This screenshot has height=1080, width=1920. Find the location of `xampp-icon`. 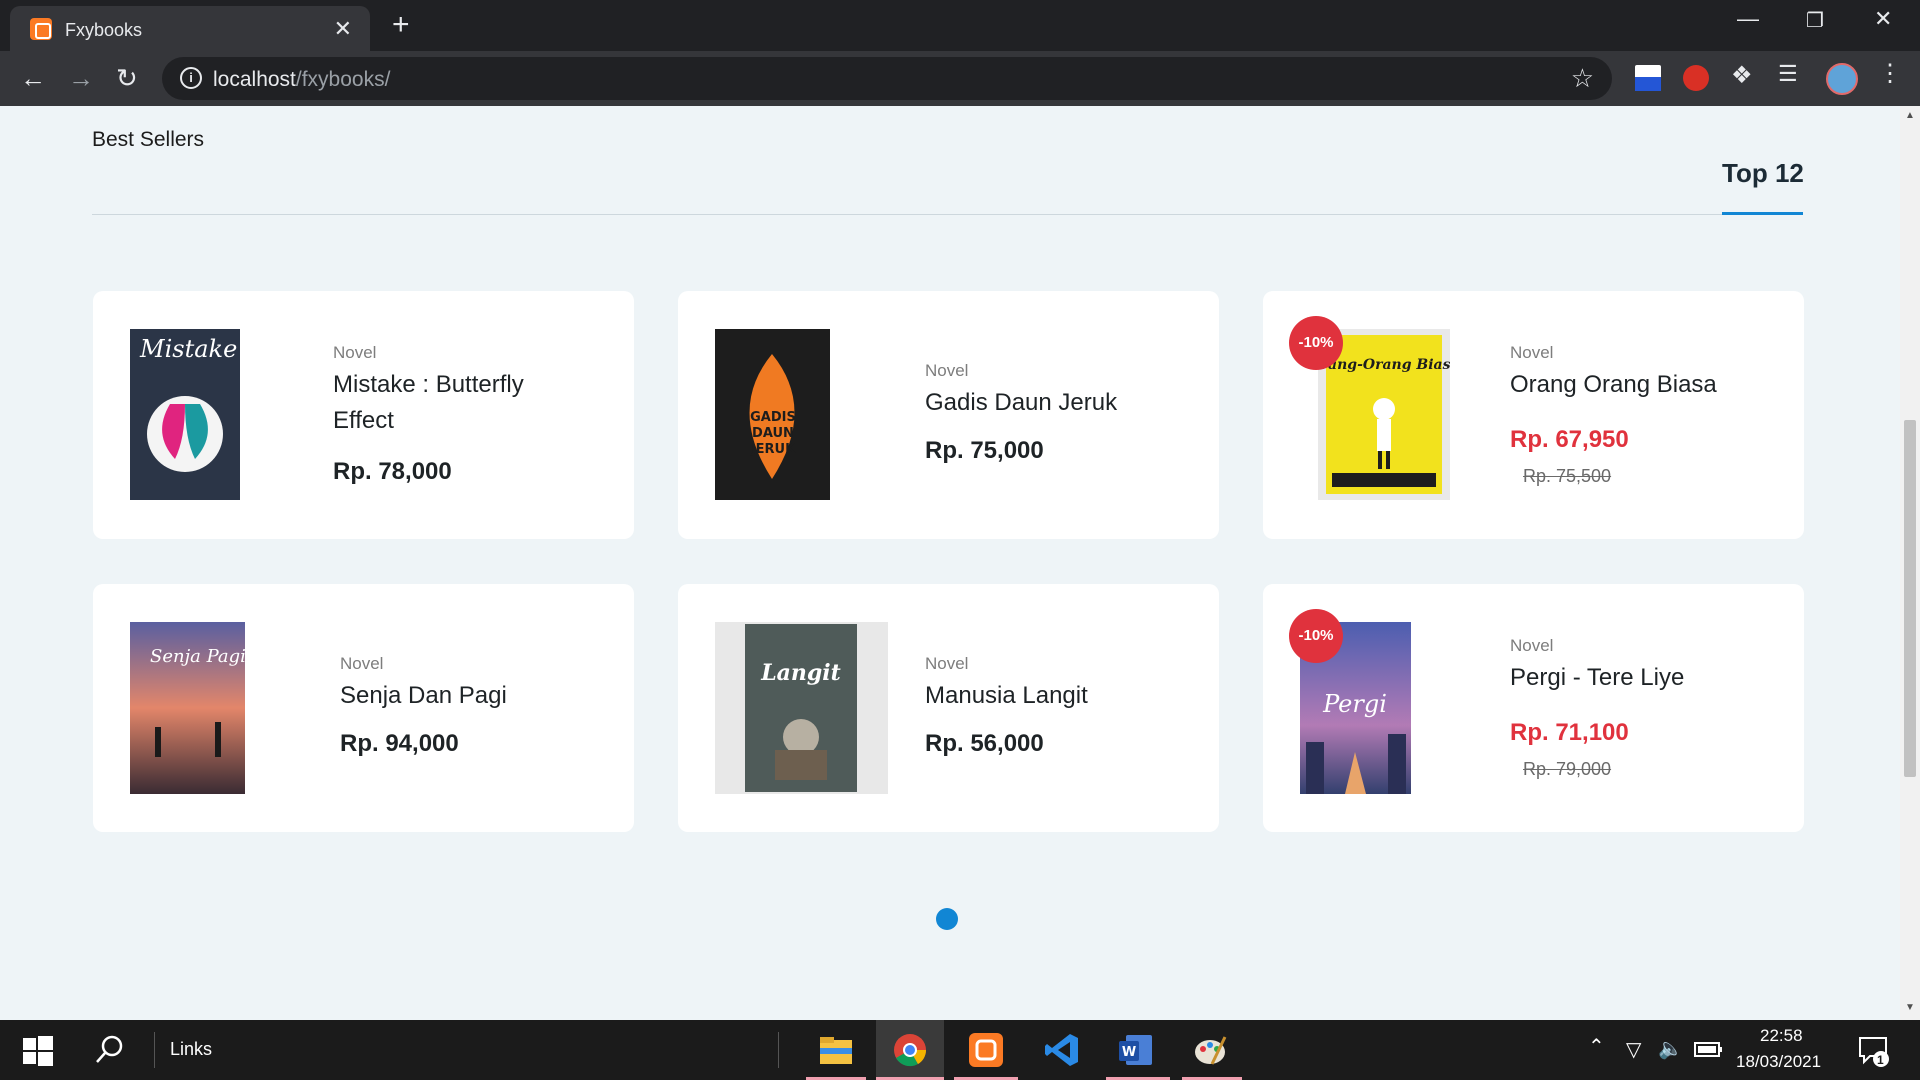

xampp-icon is located at coordinates (986, 1050).